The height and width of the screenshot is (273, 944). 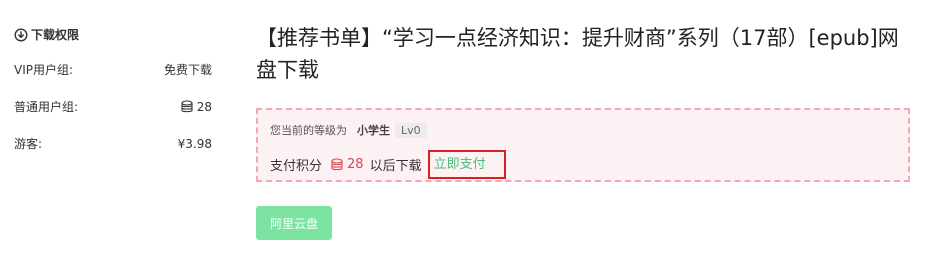 What do you see at coordinates (46, 107) in the screenshot?
I see `perm-label-regular: 普通用户组:` at bounding box center [46, 107].